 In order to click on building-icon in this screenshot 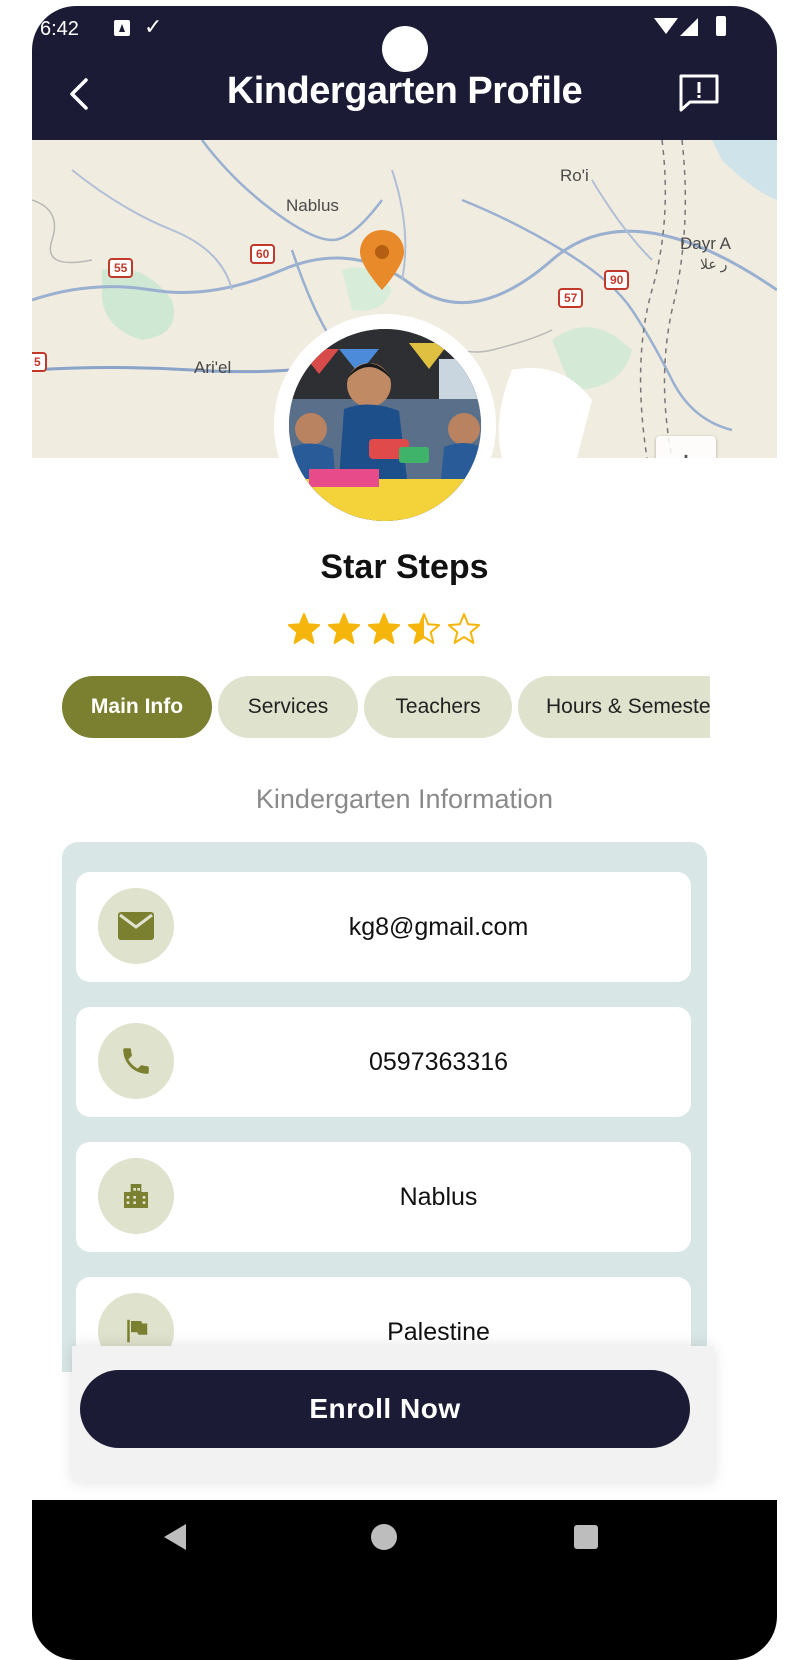, I will do `click(136, 1196)`.